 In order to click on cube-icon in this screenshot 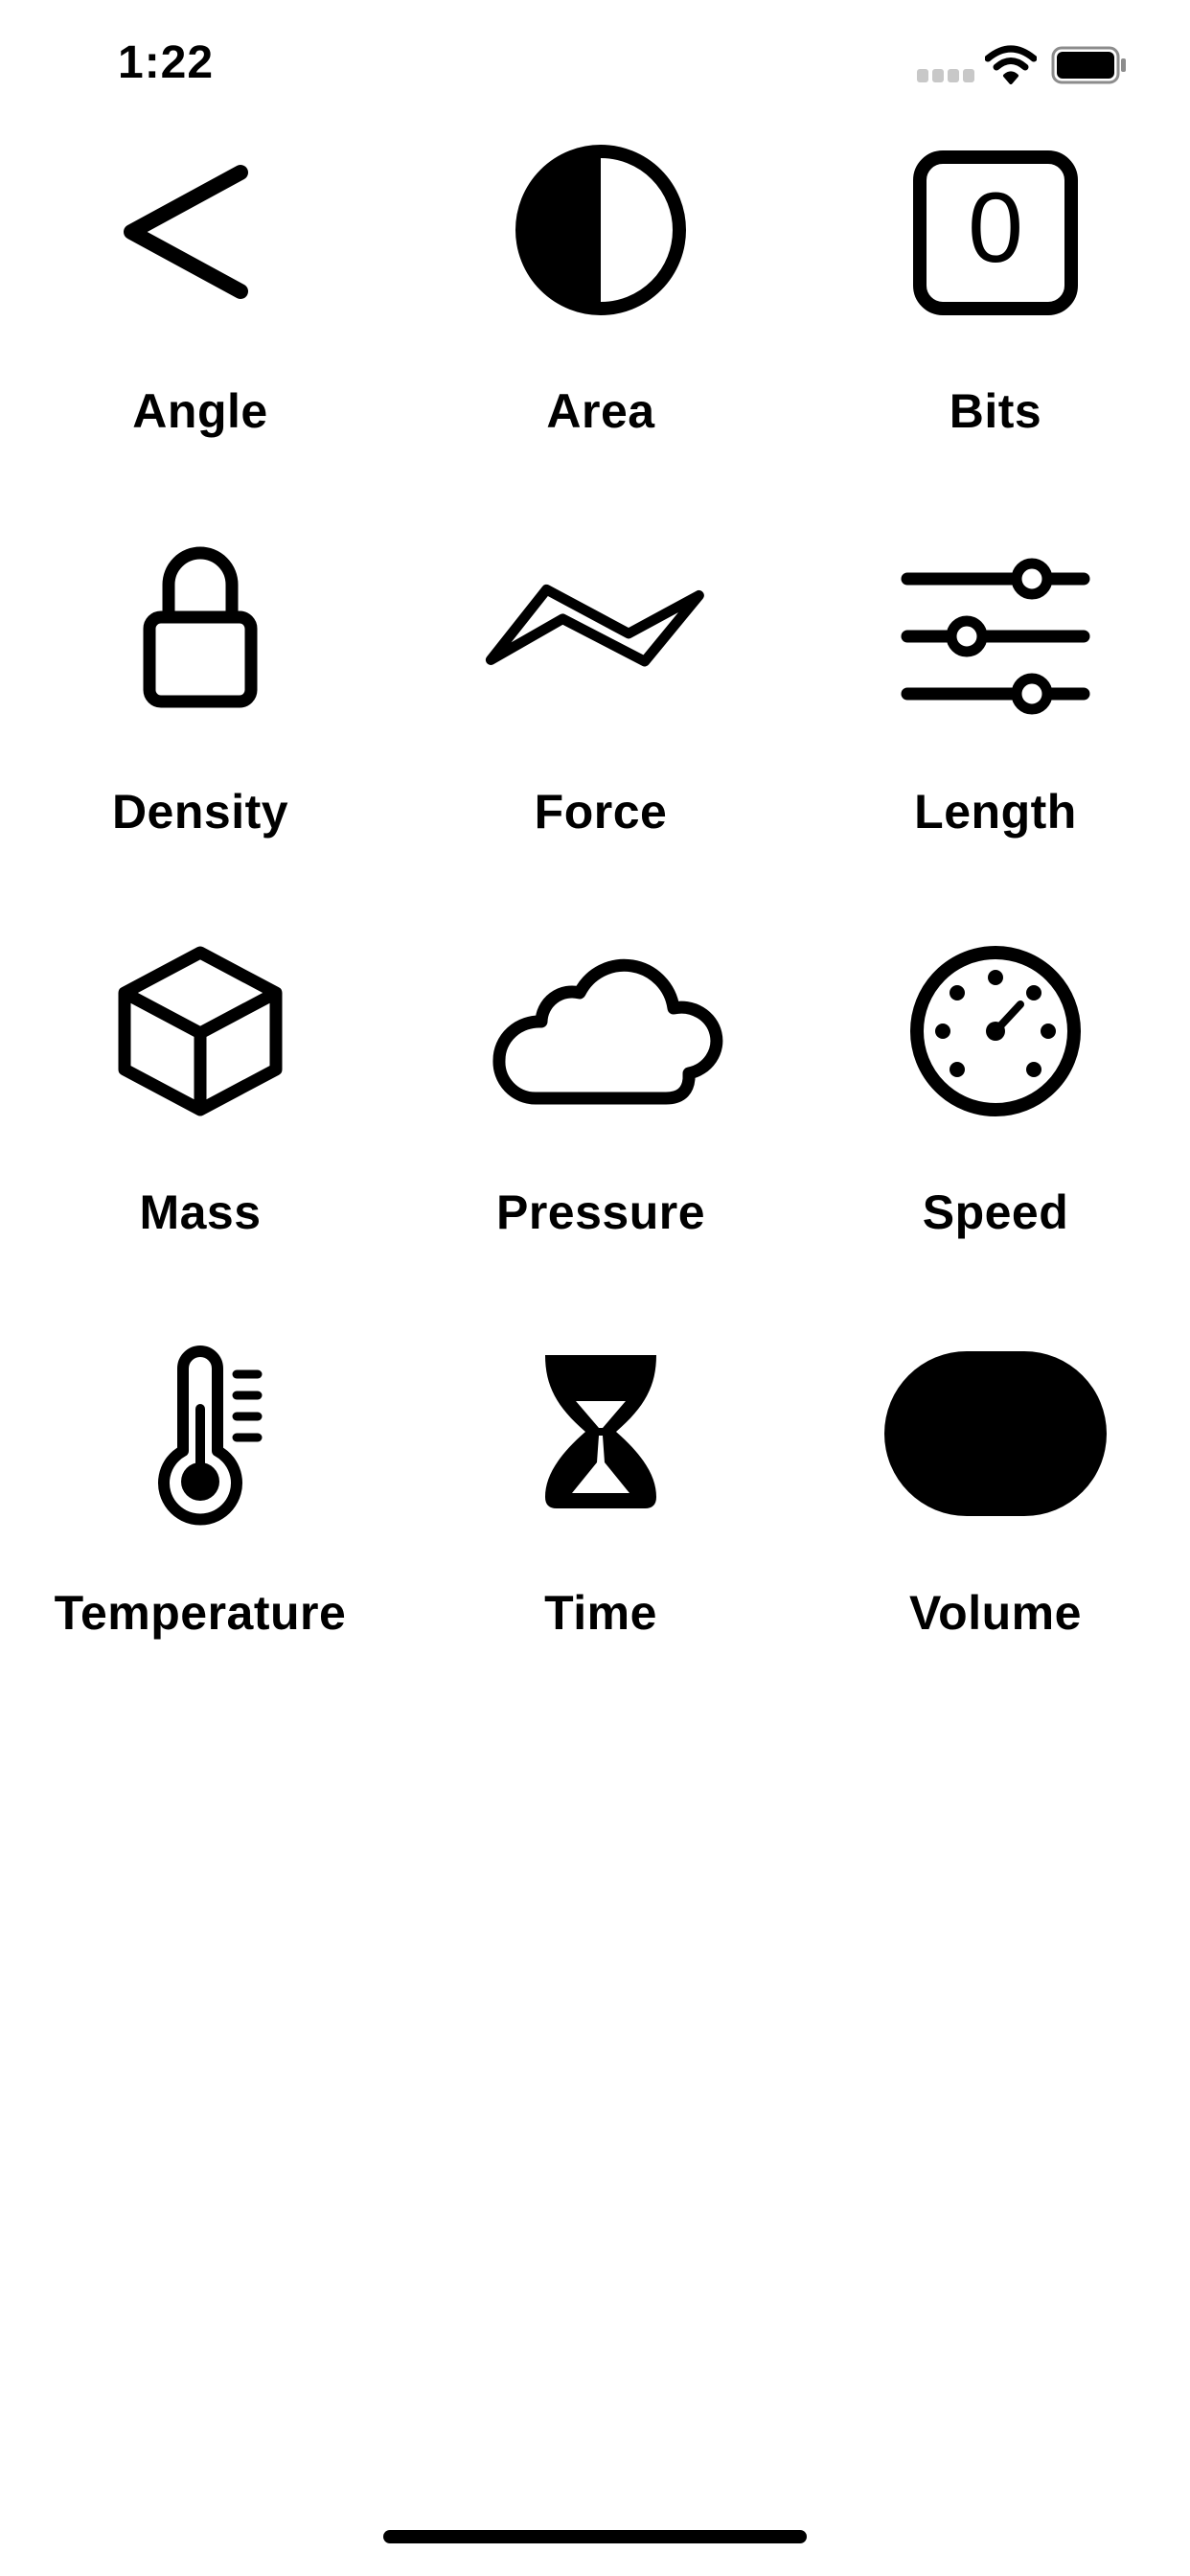, I will do `click(201, 1031)`.